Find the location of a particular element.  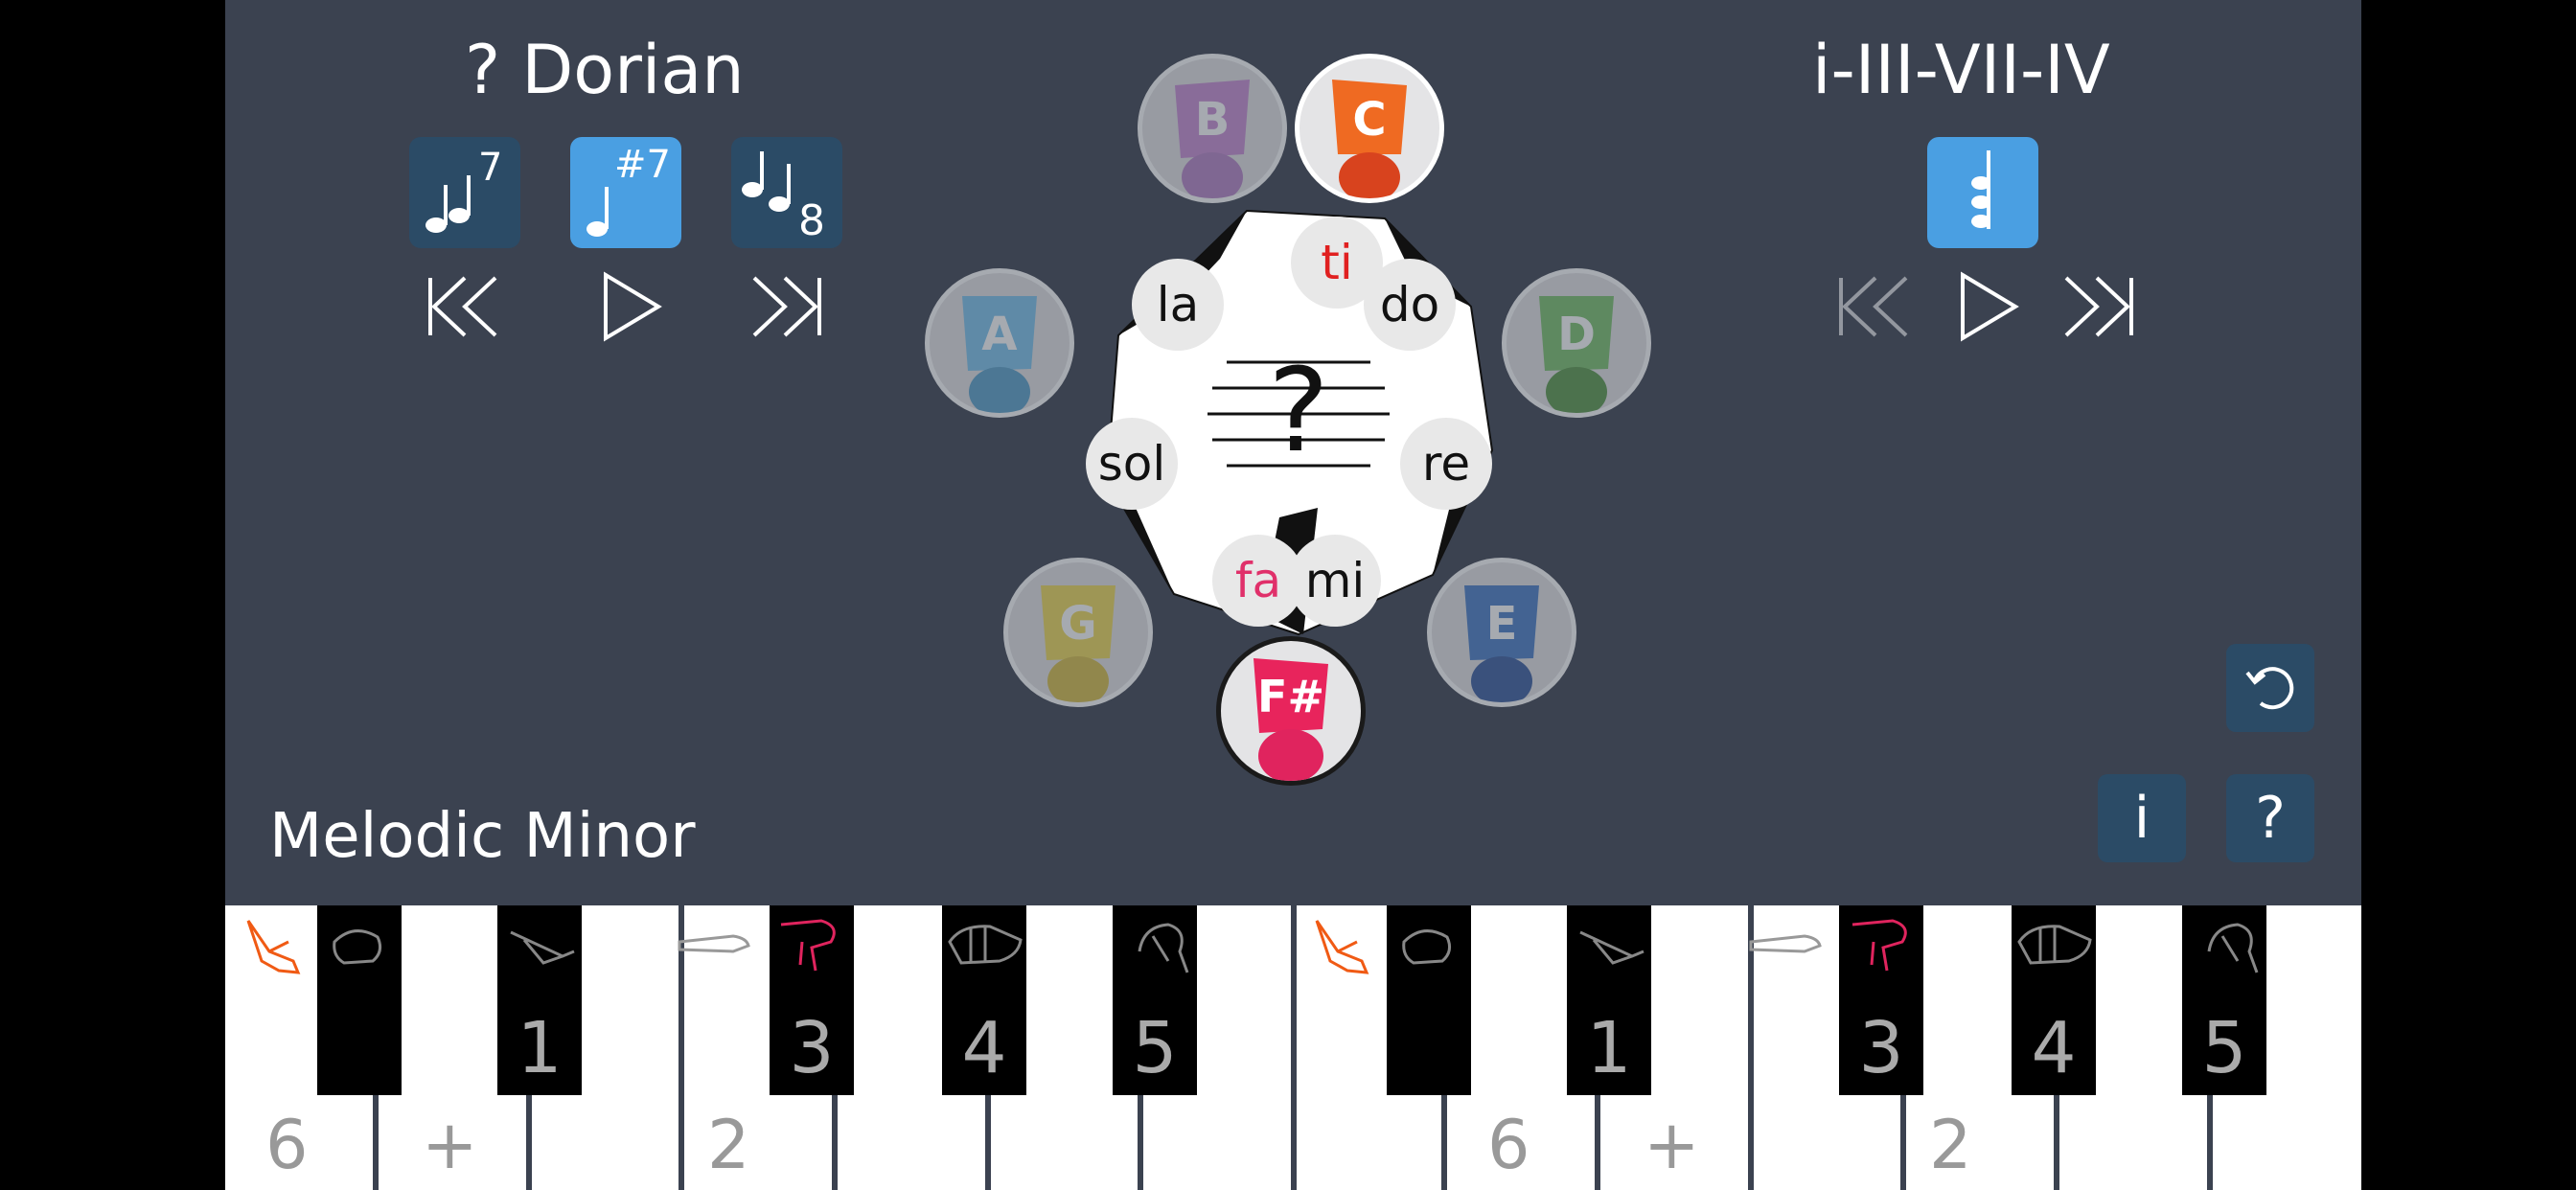

natural-seventh-button: 7 is located at coordinates (464, 193).